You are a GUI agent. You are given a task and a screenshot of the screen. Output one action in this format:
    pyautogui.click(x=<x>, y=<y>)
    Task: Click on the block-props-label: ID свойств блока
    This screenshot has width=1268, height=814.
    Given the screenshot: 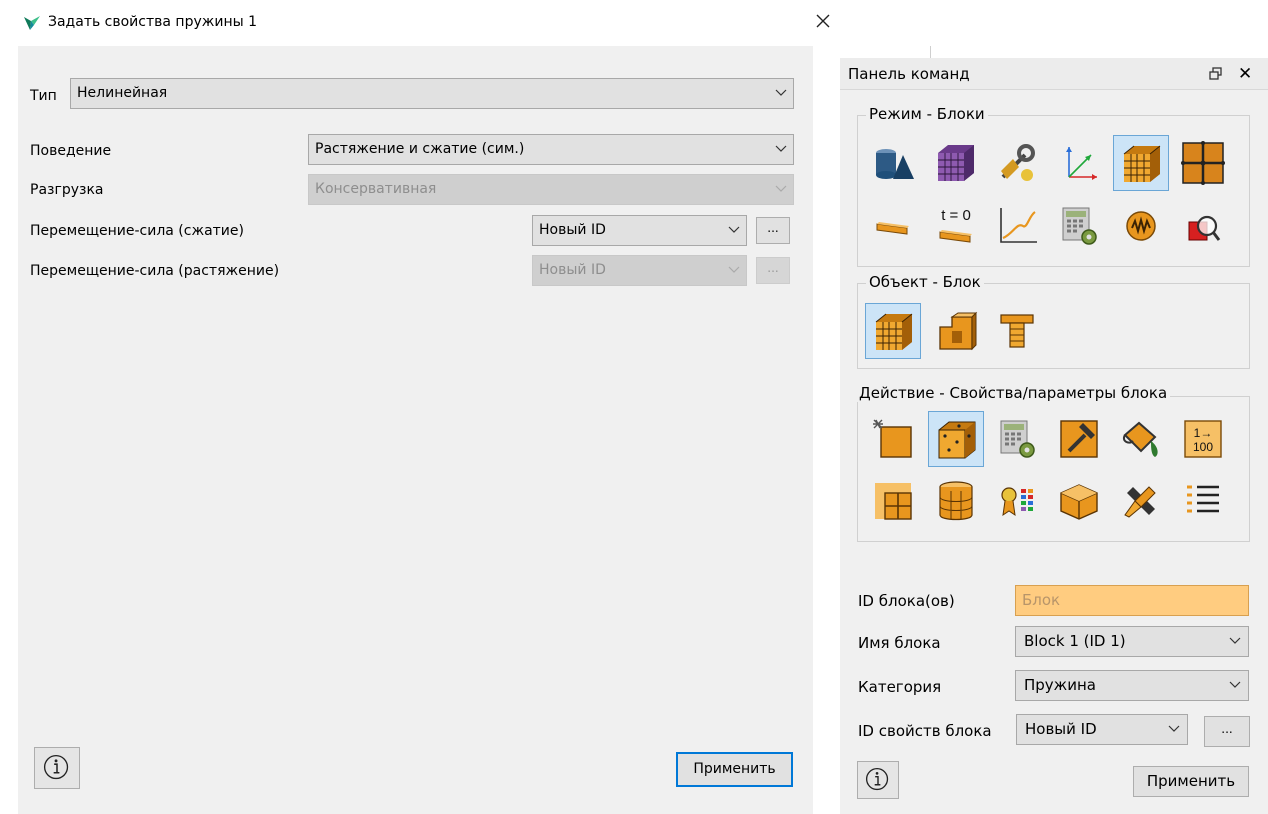 What is the action you would take?
    pyautogui.click(x=925, y=731)
    